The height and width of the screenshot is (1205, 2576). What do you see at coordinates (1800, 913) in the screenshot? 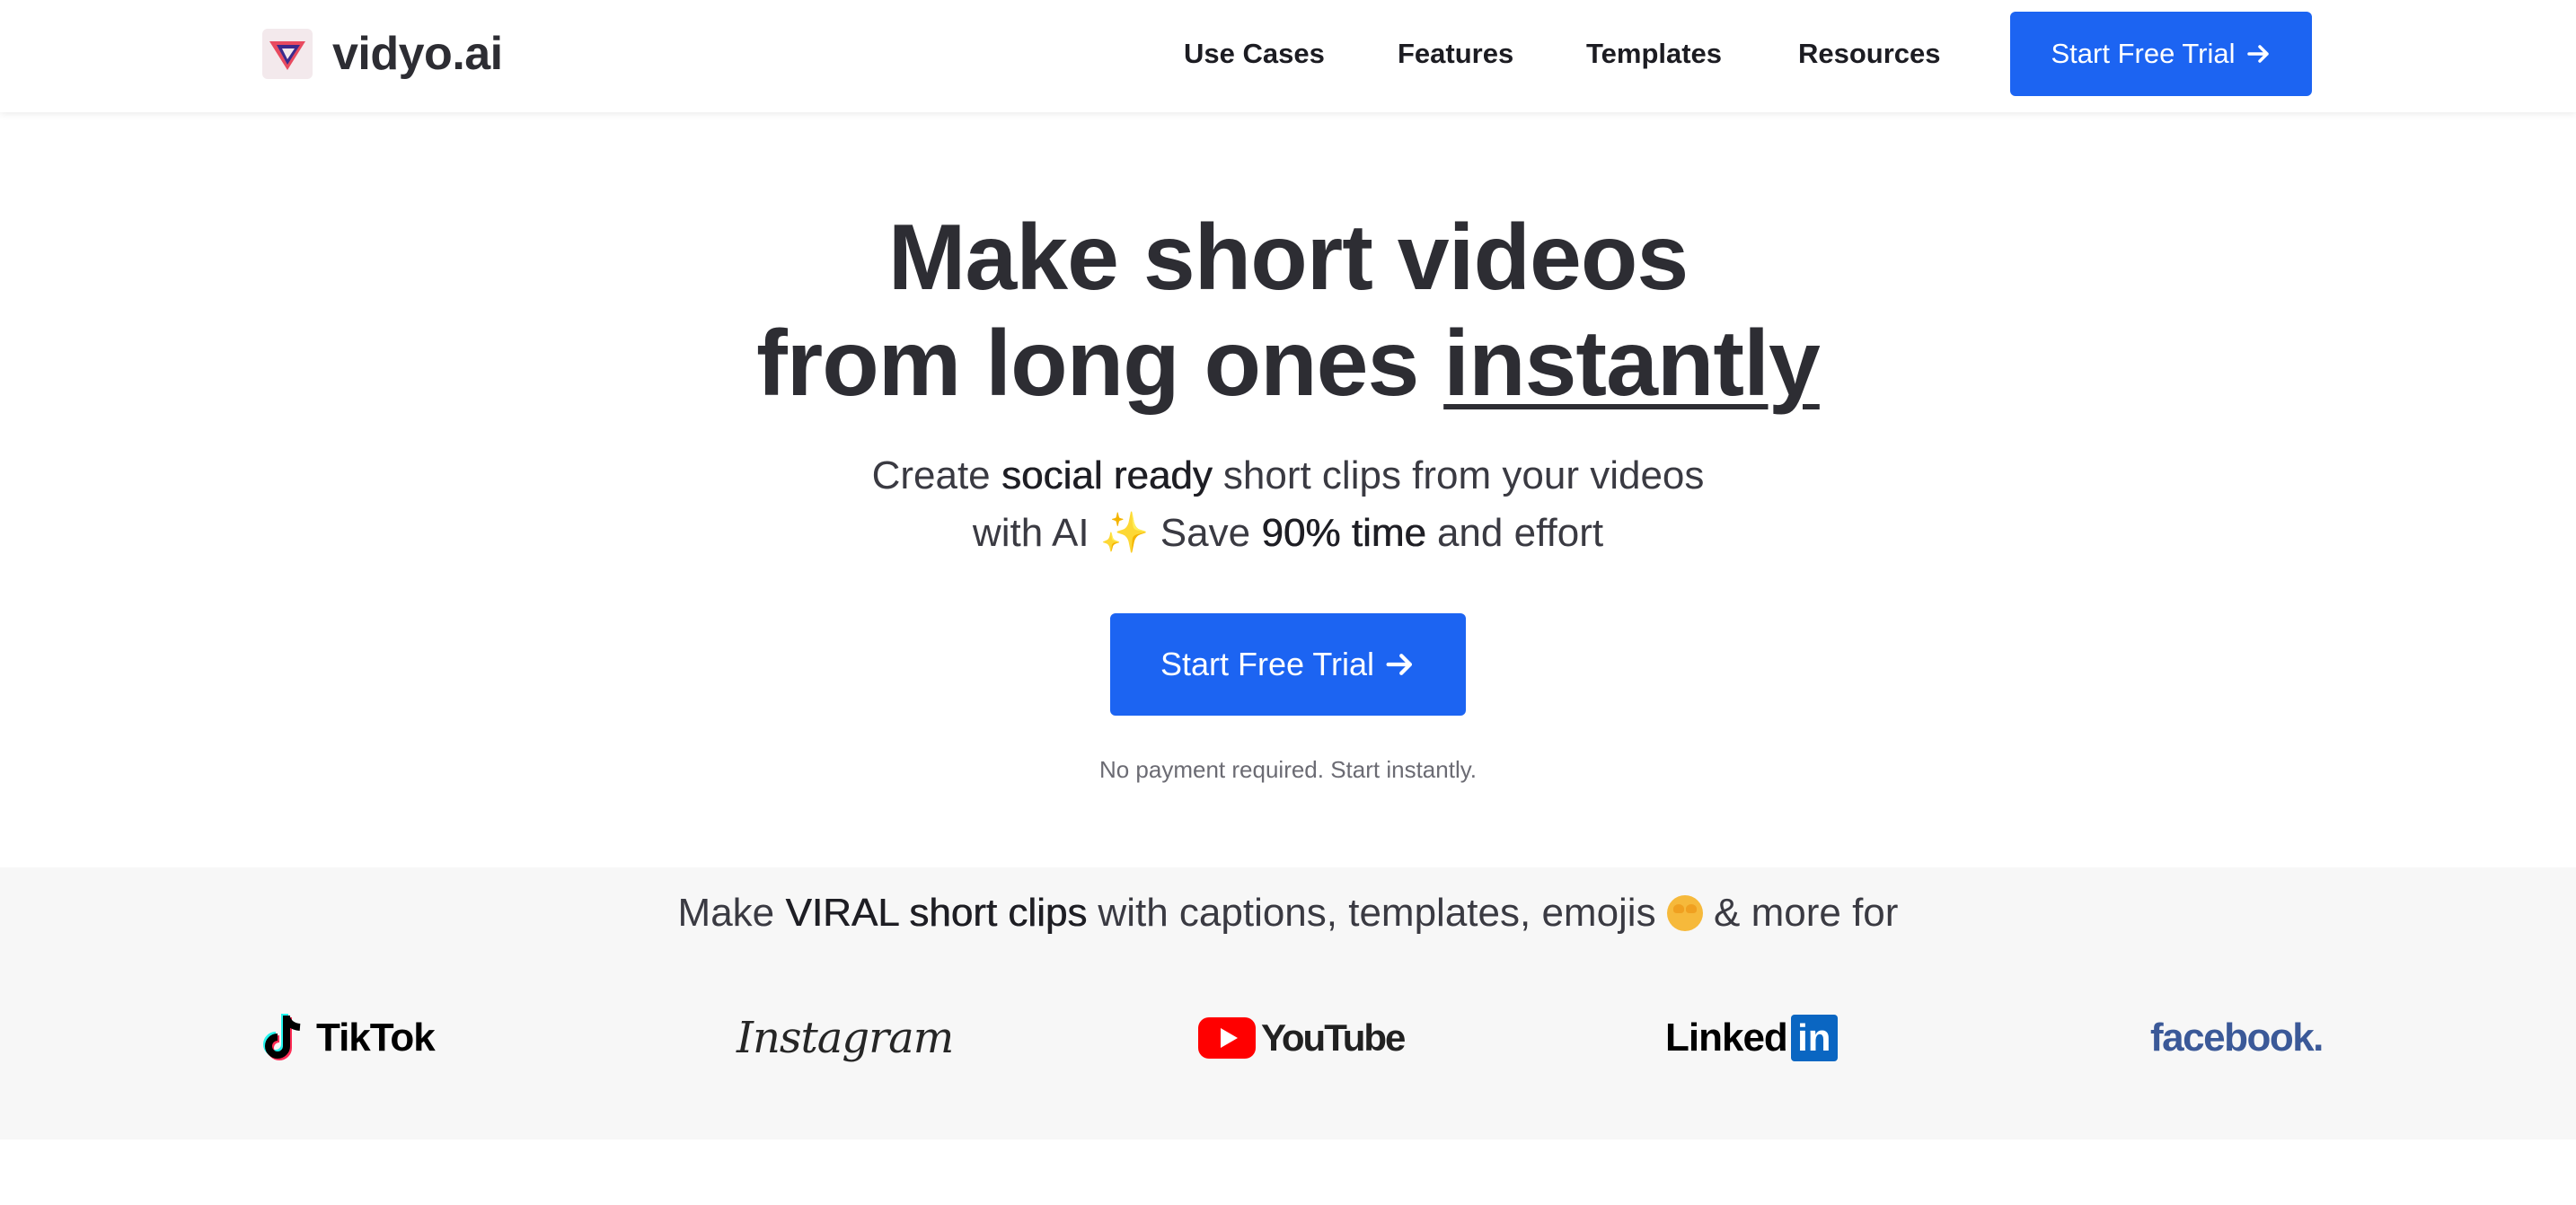
I see `heading-text: & more for` at bounding box center [1800, 913].